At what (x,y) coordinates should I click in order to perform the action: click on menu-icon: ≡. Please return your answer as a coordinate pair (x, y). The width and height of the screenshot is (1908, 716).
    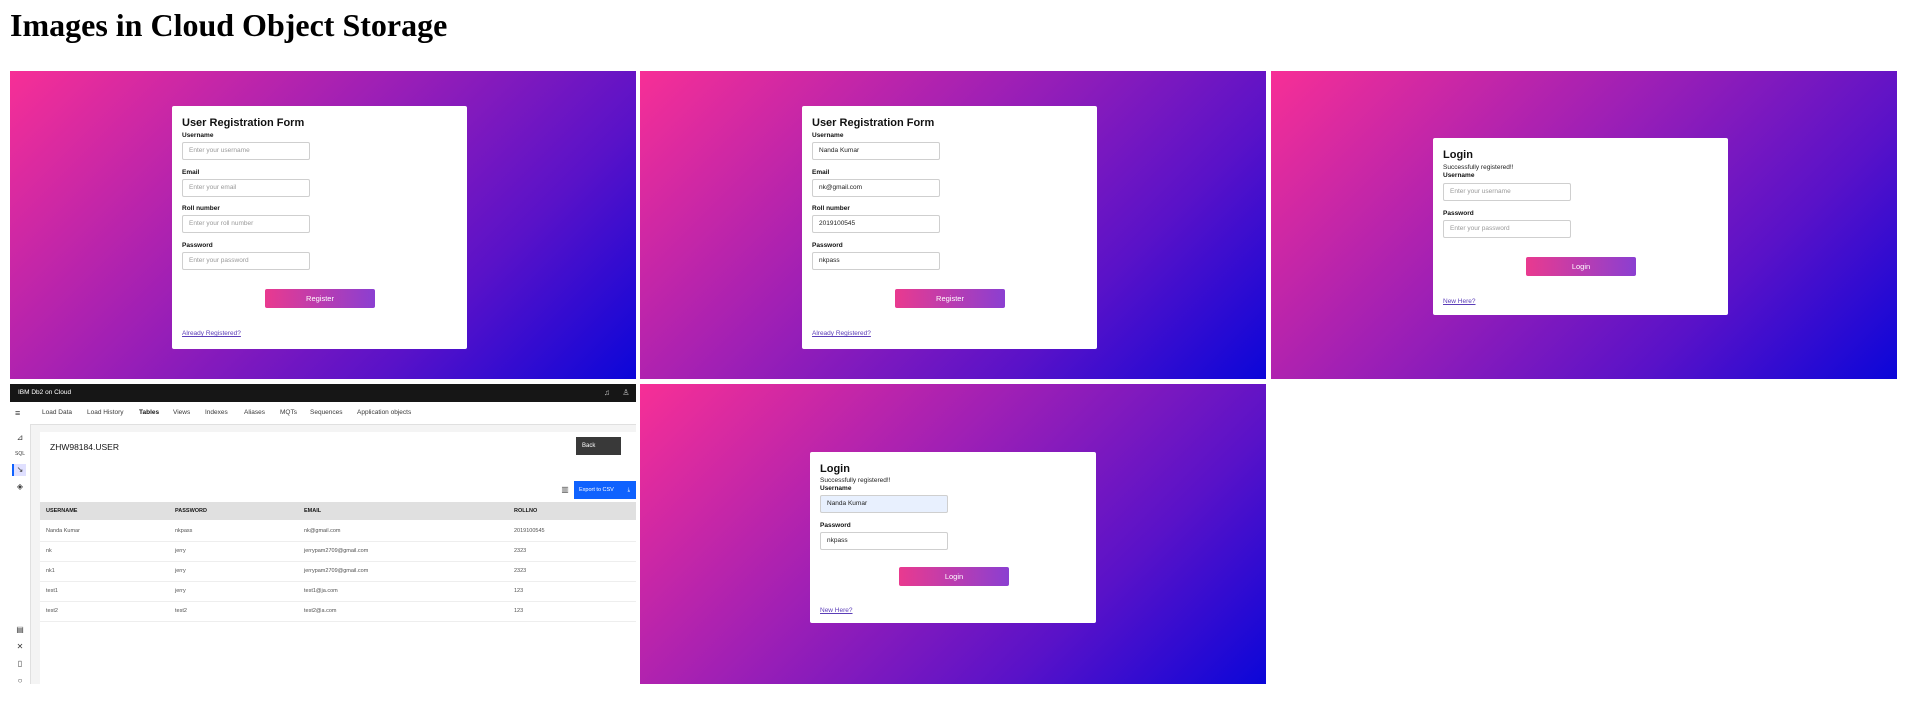
    Looking at the image, I should click on (17, 413).